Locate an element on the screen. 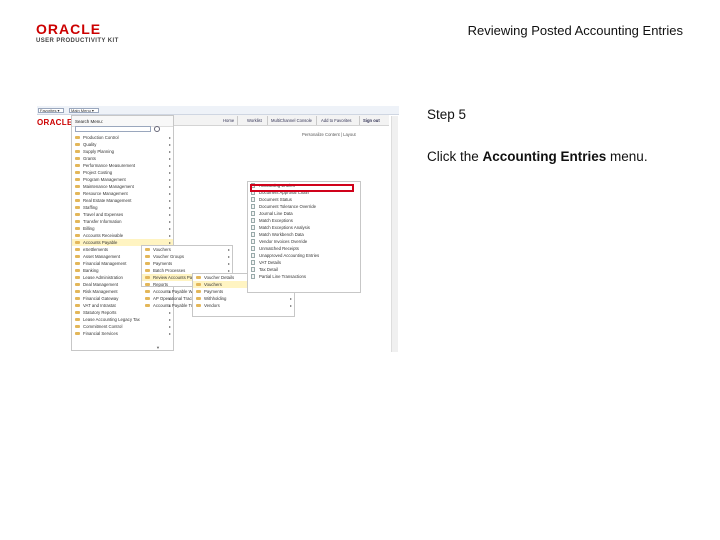 This screenshot has height=540, width=720. menu-item: Unapproved Accounting Entries is located at coordinates (304, 255).